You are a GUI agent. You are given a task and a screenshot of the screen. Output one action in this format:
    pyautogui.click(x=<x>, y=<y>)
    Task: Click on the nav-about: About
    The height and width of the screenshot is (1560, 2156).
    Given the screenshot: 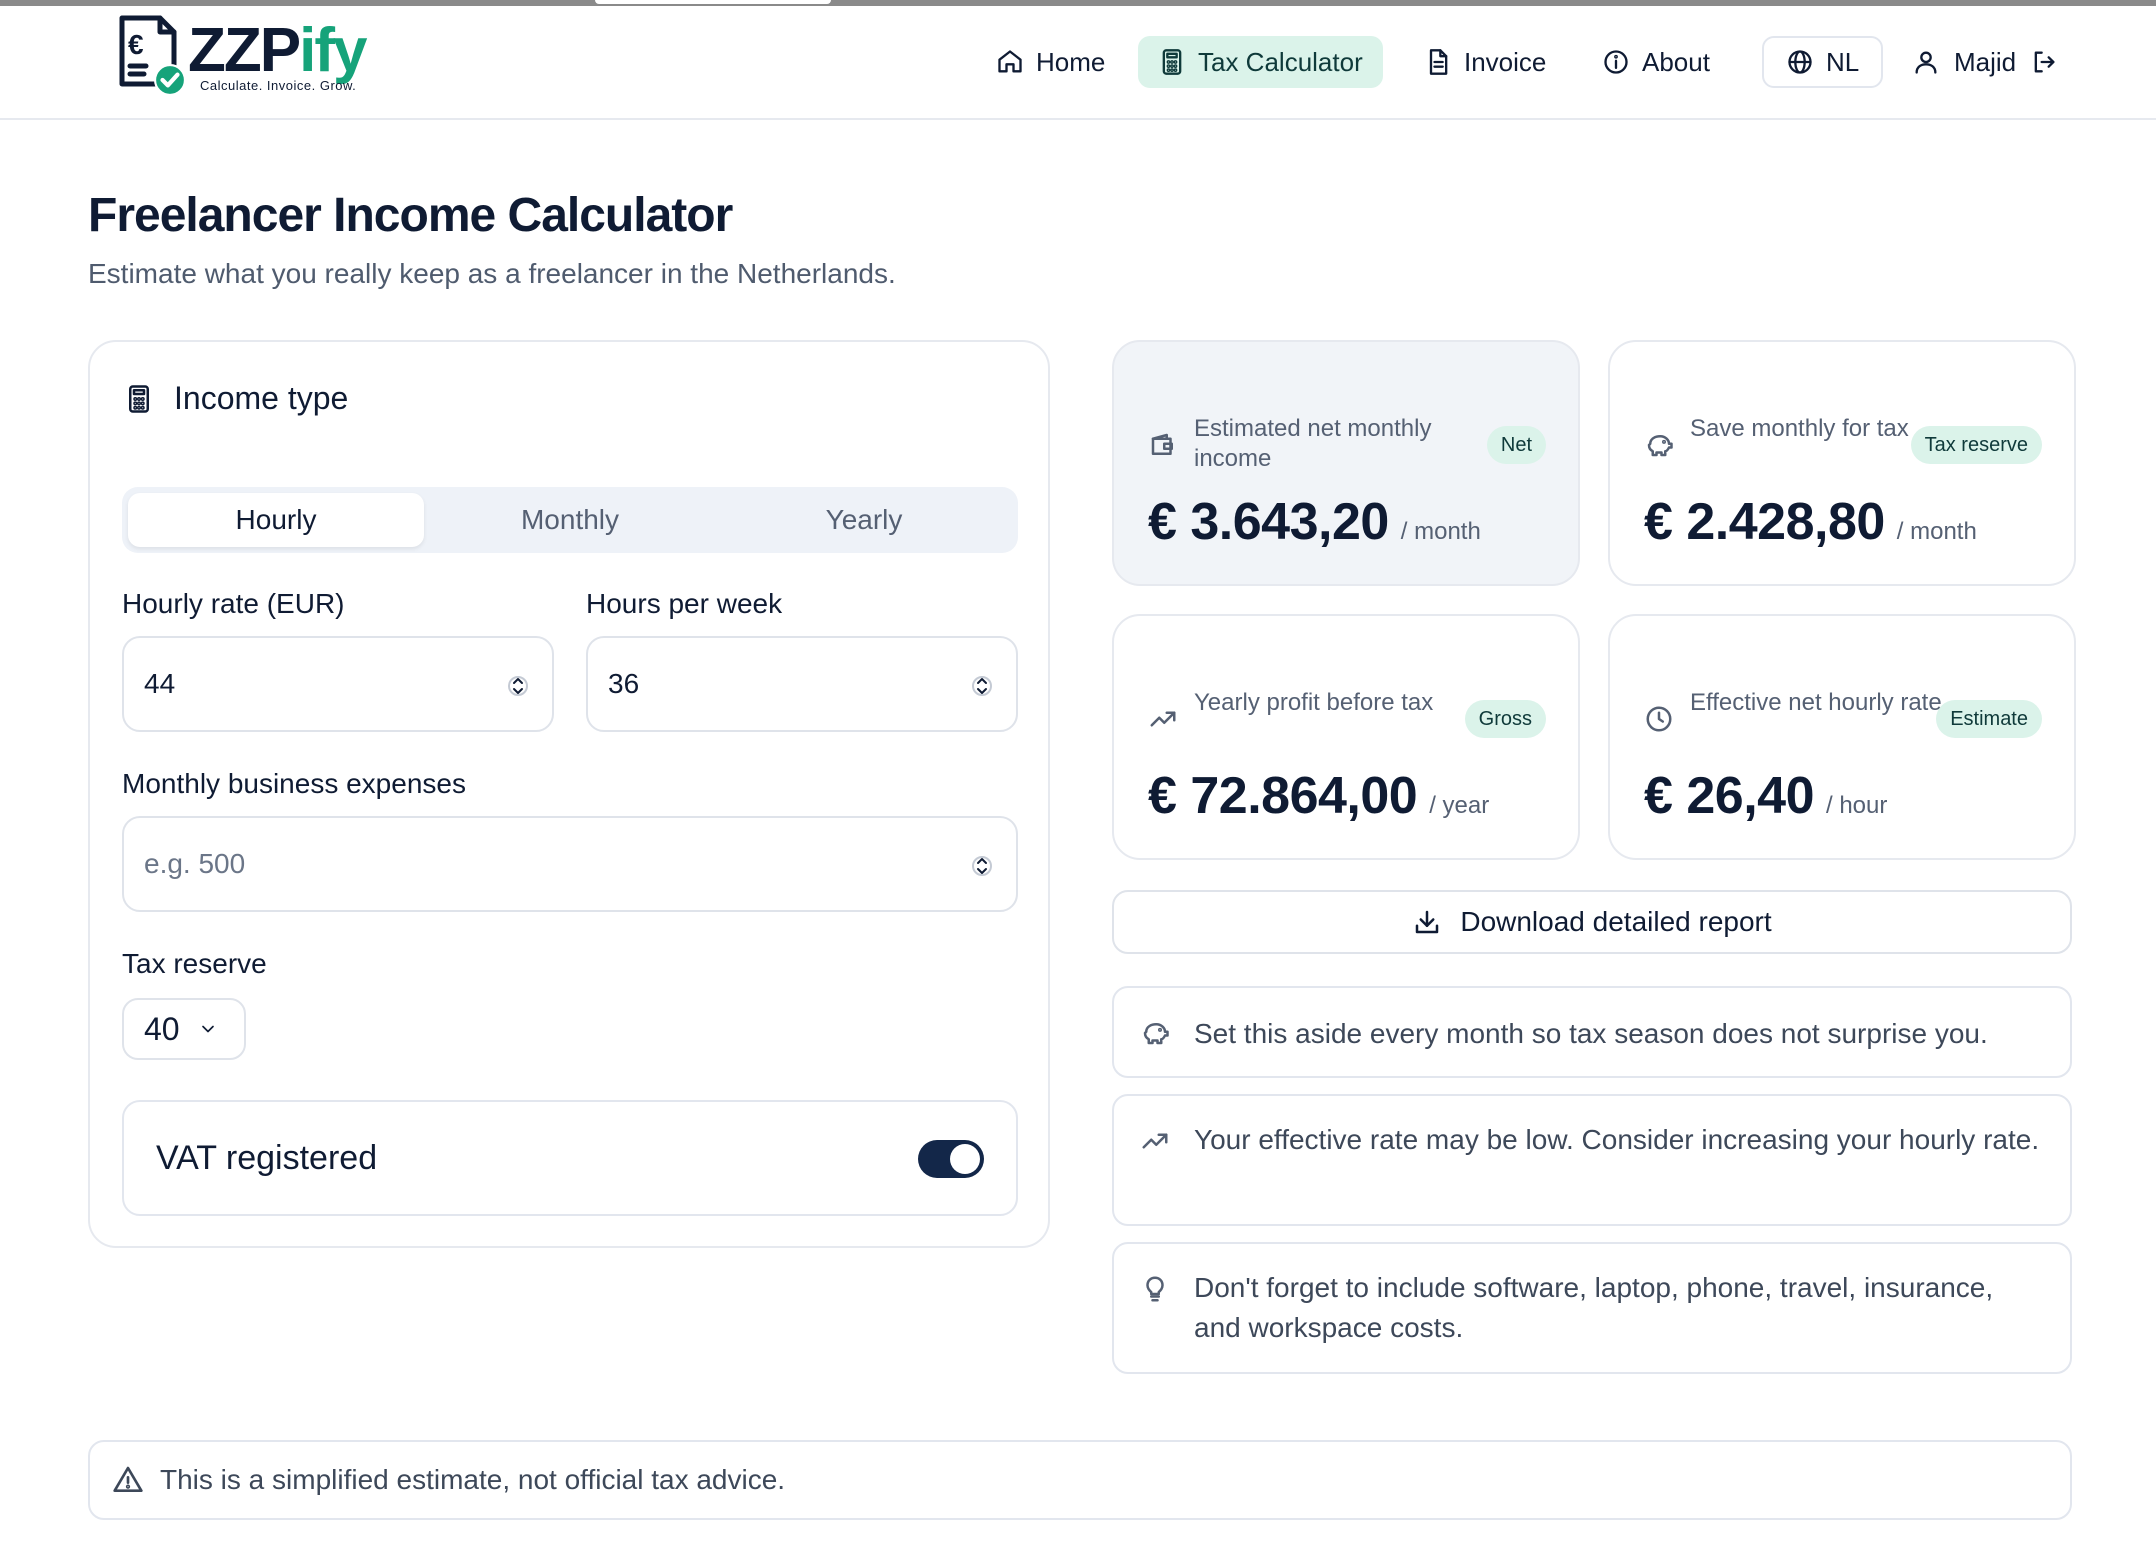 What is the action you would take?
    pyautogui.click(x=1656, y=62)
    